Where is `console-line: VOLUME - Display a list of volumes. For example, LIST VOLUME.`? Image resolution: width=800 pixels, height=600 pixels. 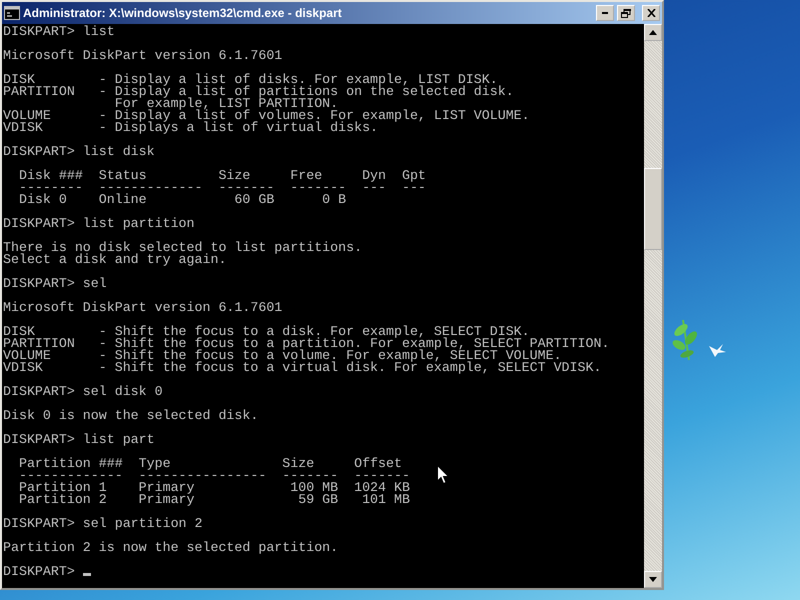
console-line: VOLUME - Display a list of volumes. For example, LIST VOLUME. is located at coordinates (266, 116).